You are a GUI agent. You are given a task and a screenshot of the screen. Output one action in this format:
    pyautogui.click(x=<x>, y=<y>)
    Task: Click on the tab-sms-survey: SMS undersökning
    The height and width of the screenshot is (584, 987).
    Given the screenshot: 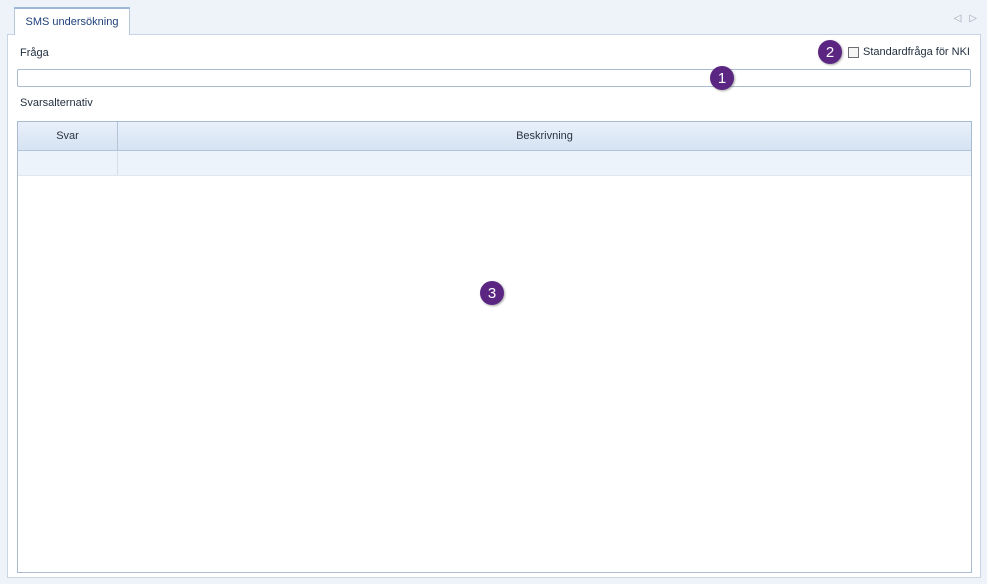 What is the action you would take?
    pyautogui.click(x=72, y=21)
    